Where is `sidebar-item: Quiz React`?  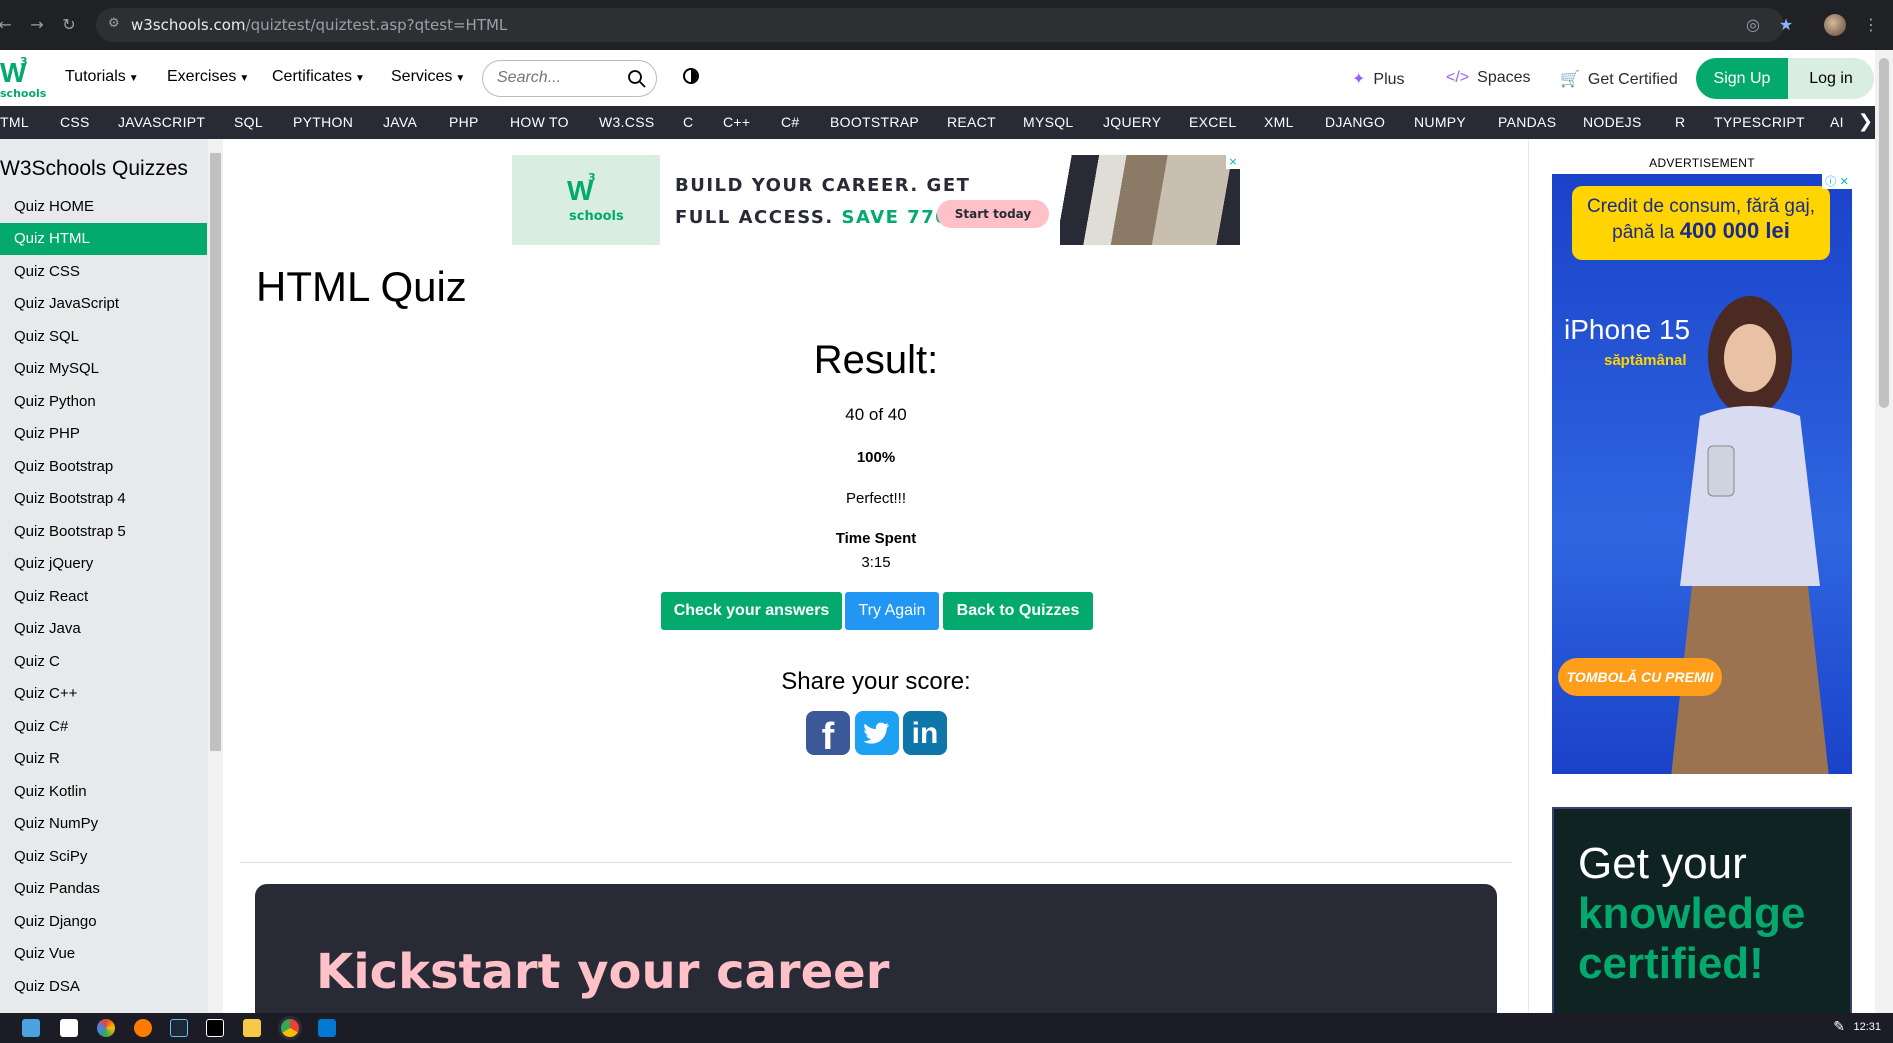 sidebar-item: Quiz React is located at coordinates (103, 597).